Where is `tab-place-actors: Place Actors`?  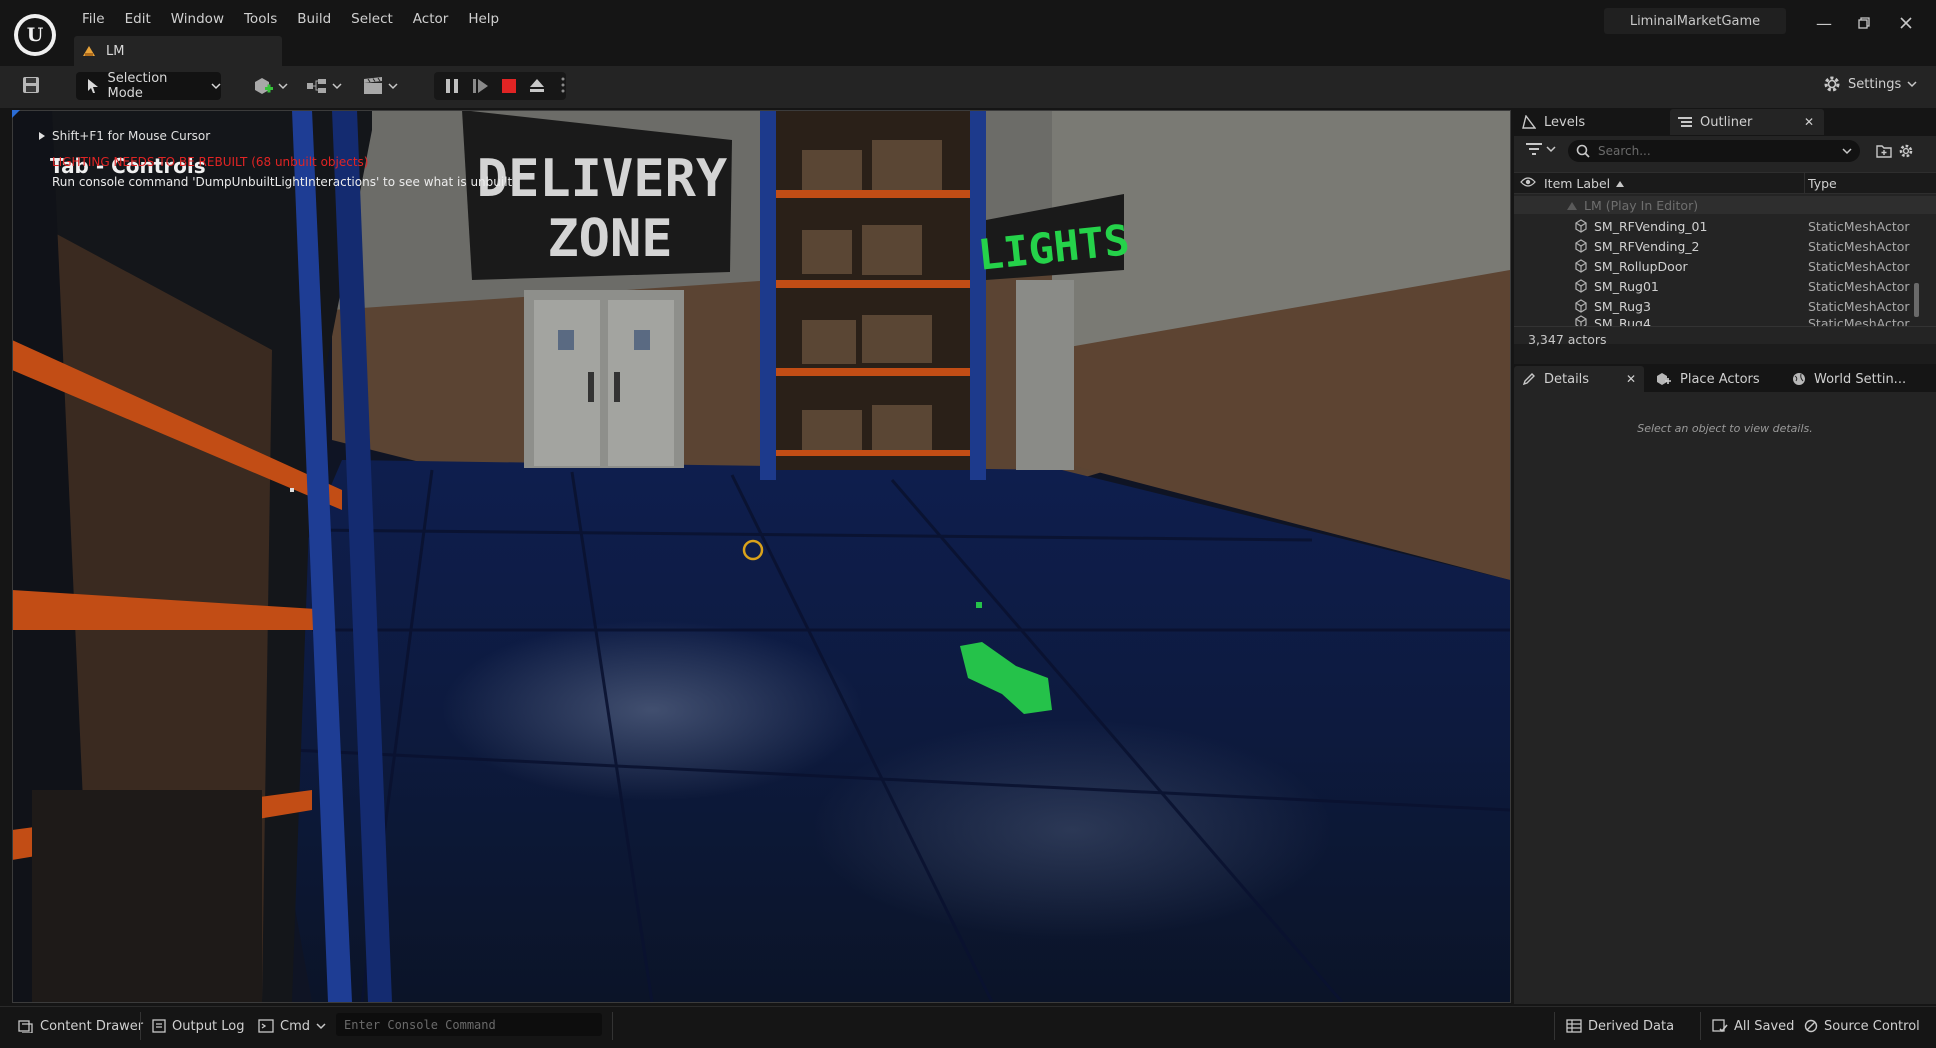 tab-place-actors: Place Actors is located at coordinates (1708, 379).